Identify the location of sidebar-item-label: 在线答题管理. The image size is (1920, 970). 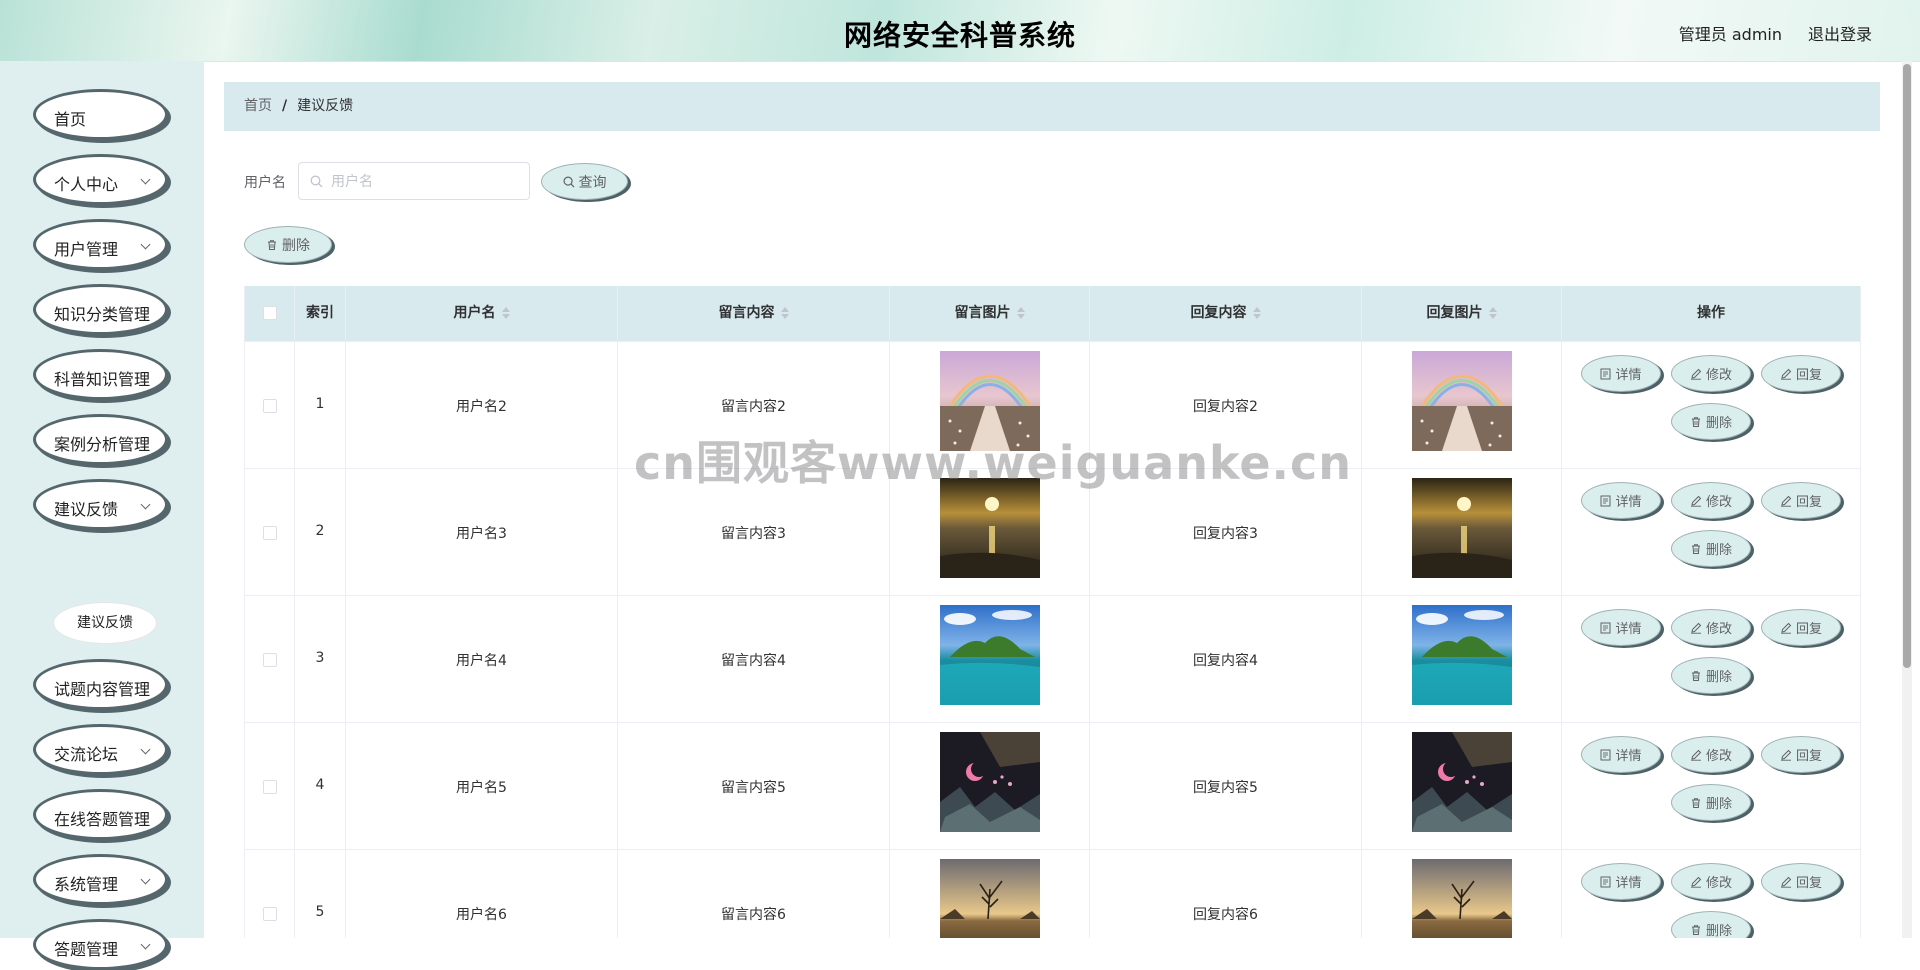
(102, 819).